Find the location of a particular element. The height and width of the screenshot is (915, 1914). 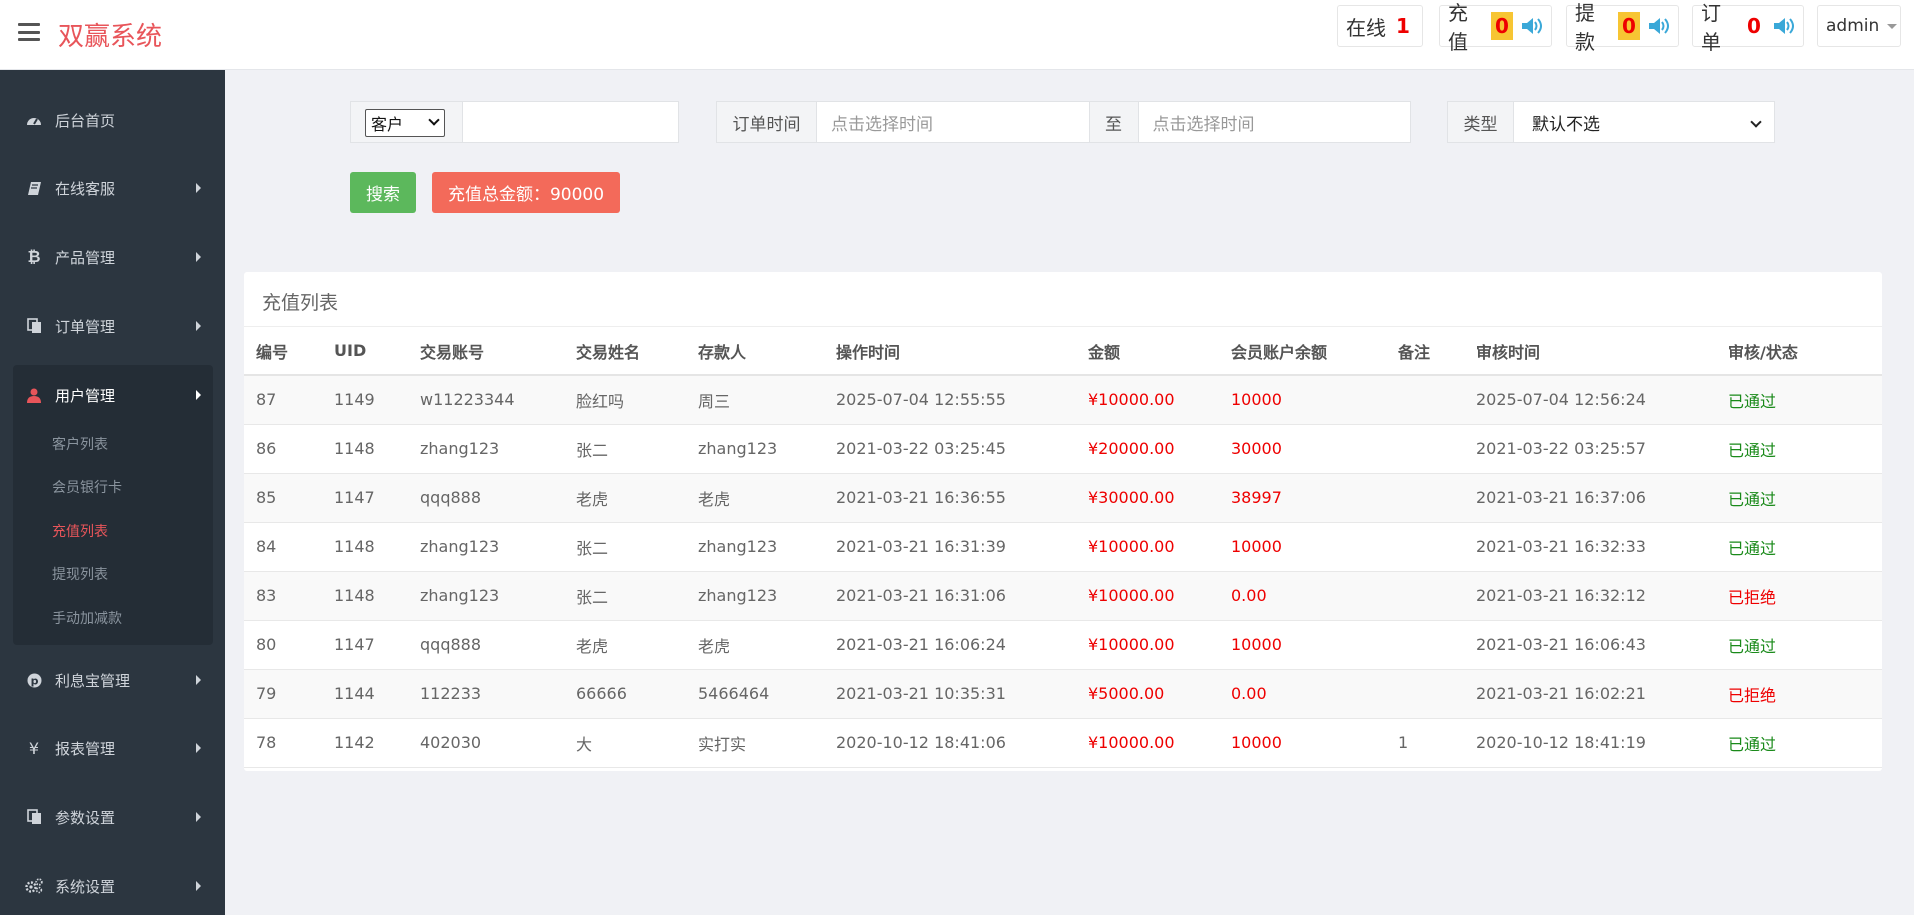

cell-account: 402030 is located at coordinates (486, 743).